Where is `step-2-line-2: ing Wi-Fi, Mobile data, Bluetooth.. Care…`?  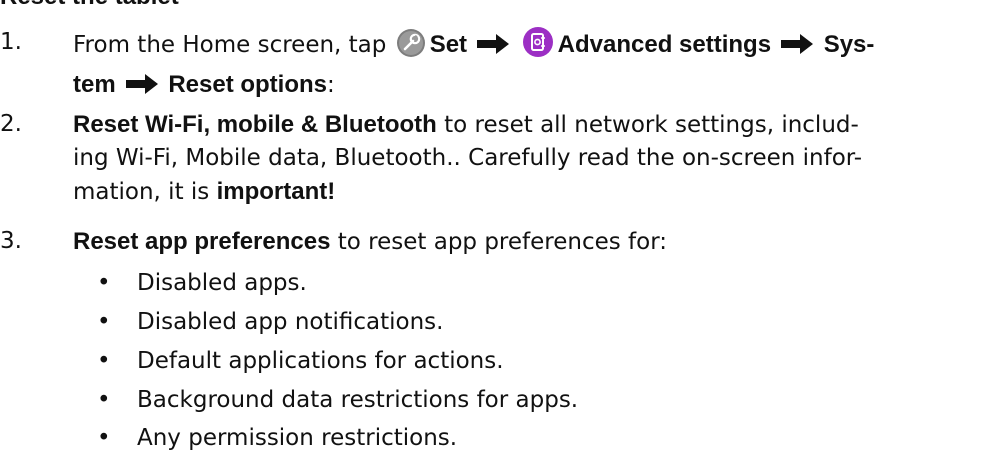 step-2-line-2: ing Wi-Fi, Mobile data, Bluetooth.. Care… is located at coordinates (468, 158).